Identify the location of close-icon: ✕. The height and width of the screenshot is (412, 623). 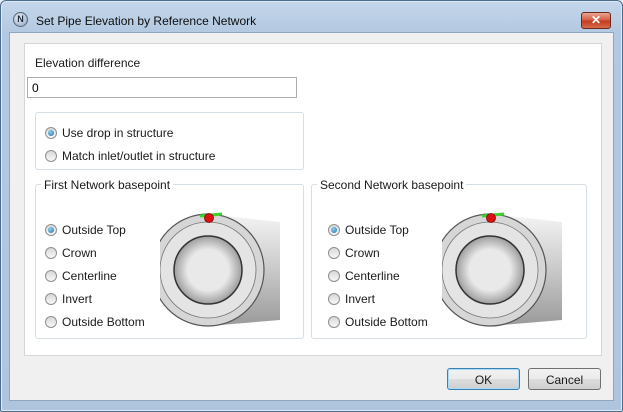
(596, 20).